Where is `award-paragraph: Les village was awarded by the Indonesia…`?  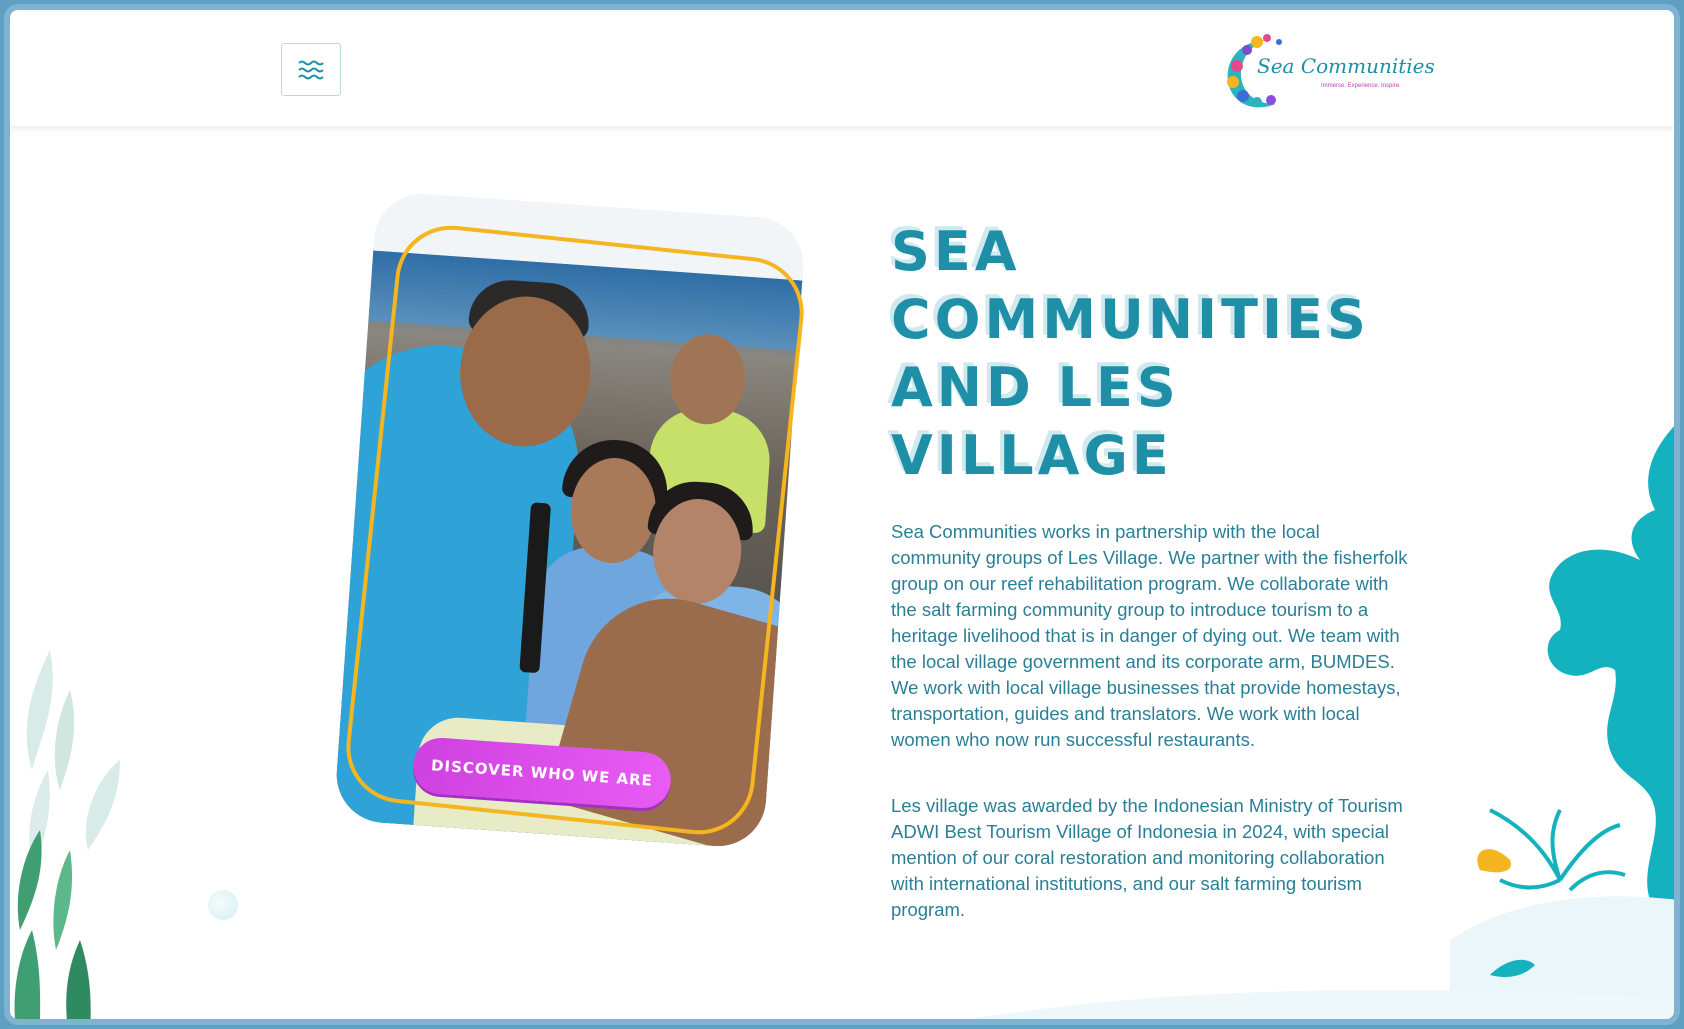
award-paragraph: Les village was awarded by the Indonesia… is located at coordinates (1147, 857).